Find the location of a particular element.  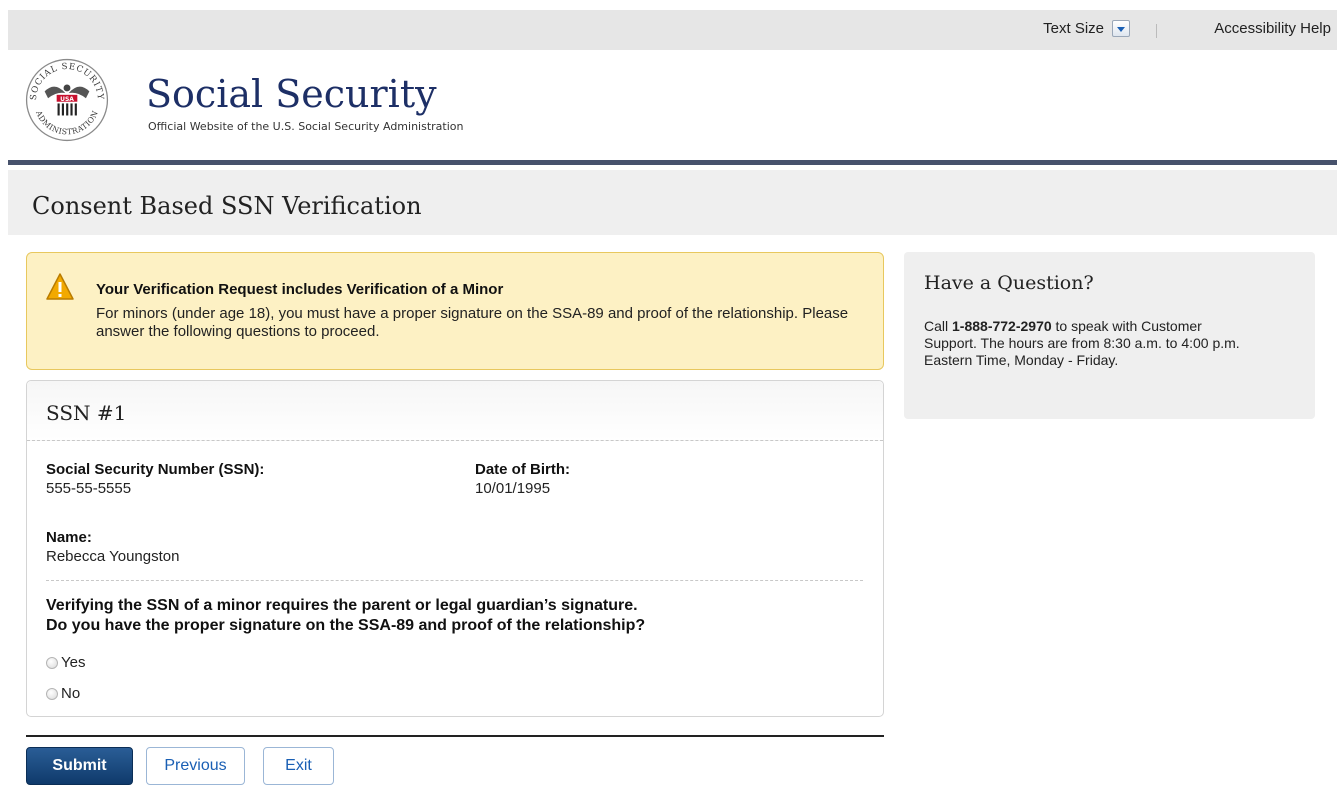

submit-button: Submit is located at coordinates (79, 766).